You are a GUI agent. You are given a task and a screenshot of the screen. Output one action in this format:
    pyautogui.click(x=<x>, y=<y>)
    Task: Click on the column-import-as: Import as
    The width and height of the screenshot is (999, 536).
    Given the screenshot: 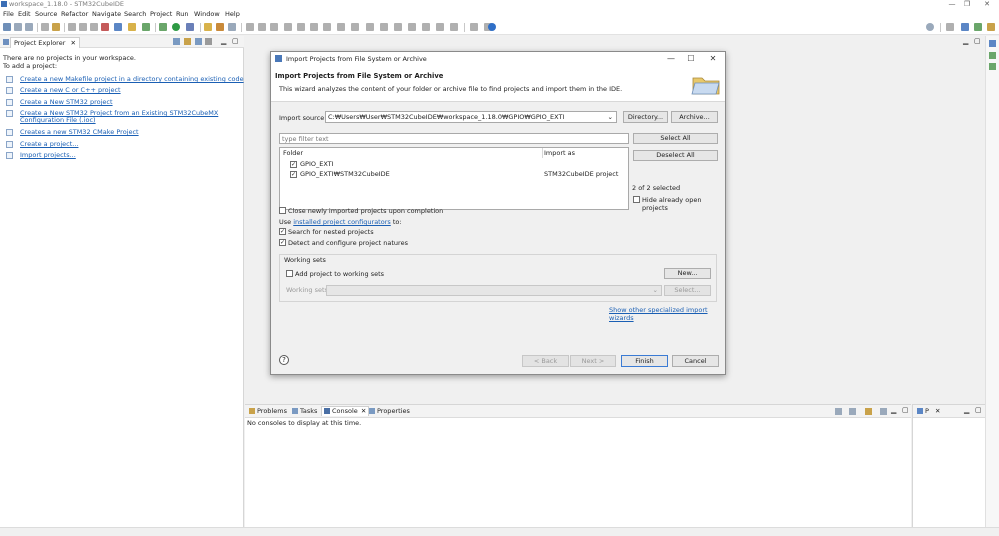 What is the action you would take?
    pyautogui.click(x=559, y=153)
    